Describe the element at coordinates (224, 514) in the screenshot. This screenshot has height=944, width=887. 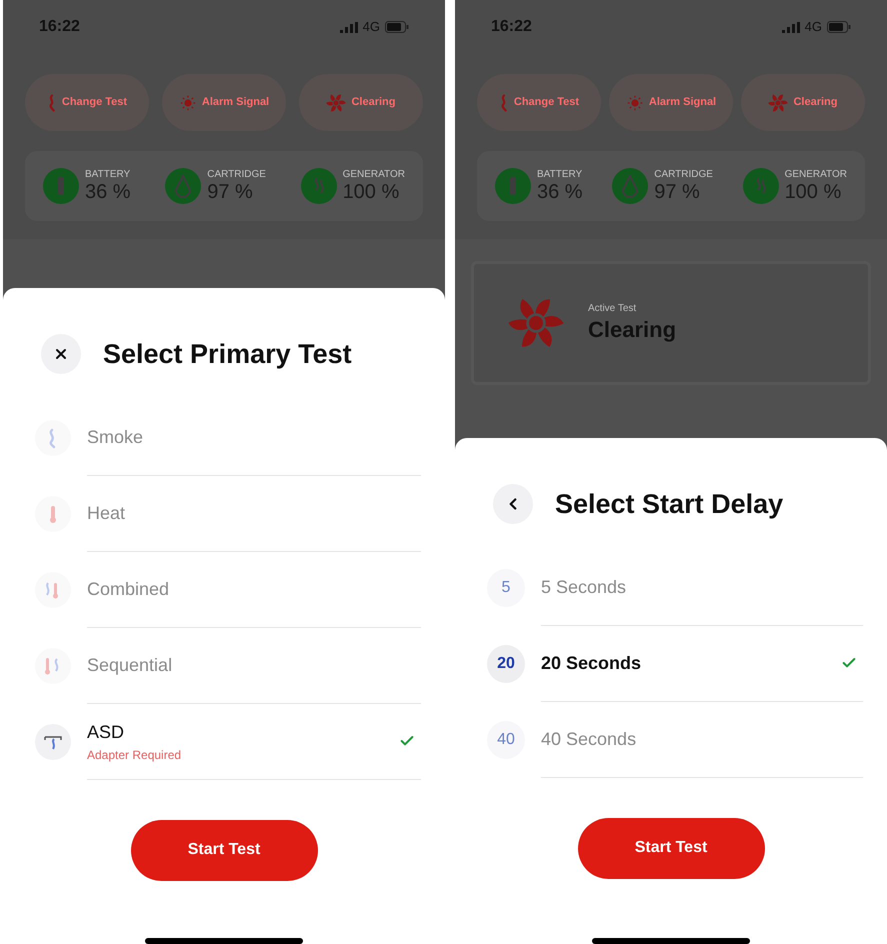
I see `option-row: Heat` at that location.